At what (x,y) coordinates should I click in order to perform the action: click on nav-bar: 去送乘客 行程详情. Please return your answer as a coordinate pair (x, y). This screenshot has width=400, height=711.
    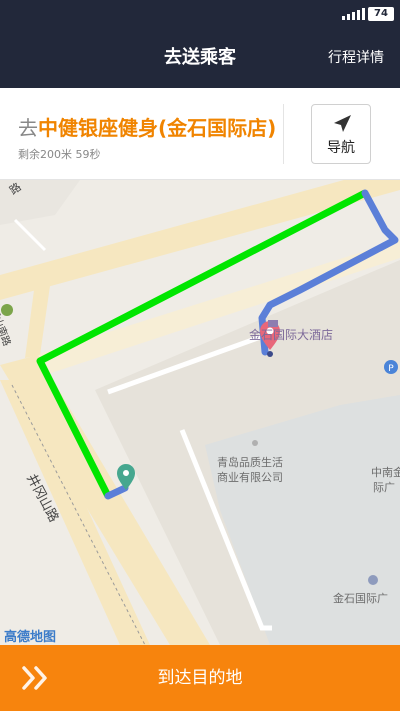
    Looking at the image, I should click on (200, 58).